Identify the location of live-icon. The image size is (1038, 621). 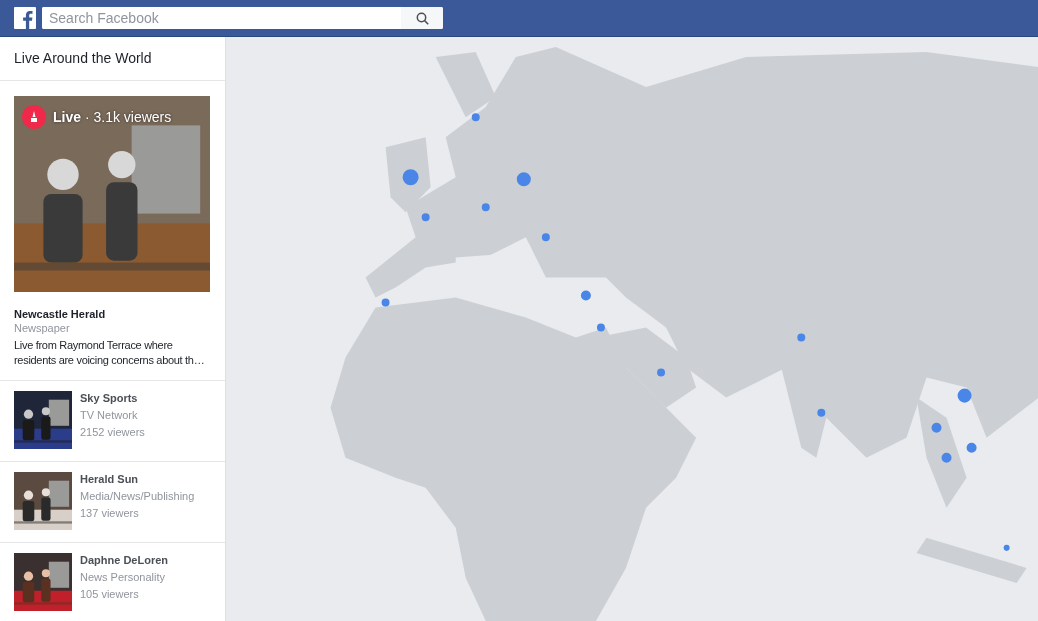
(34, 117).